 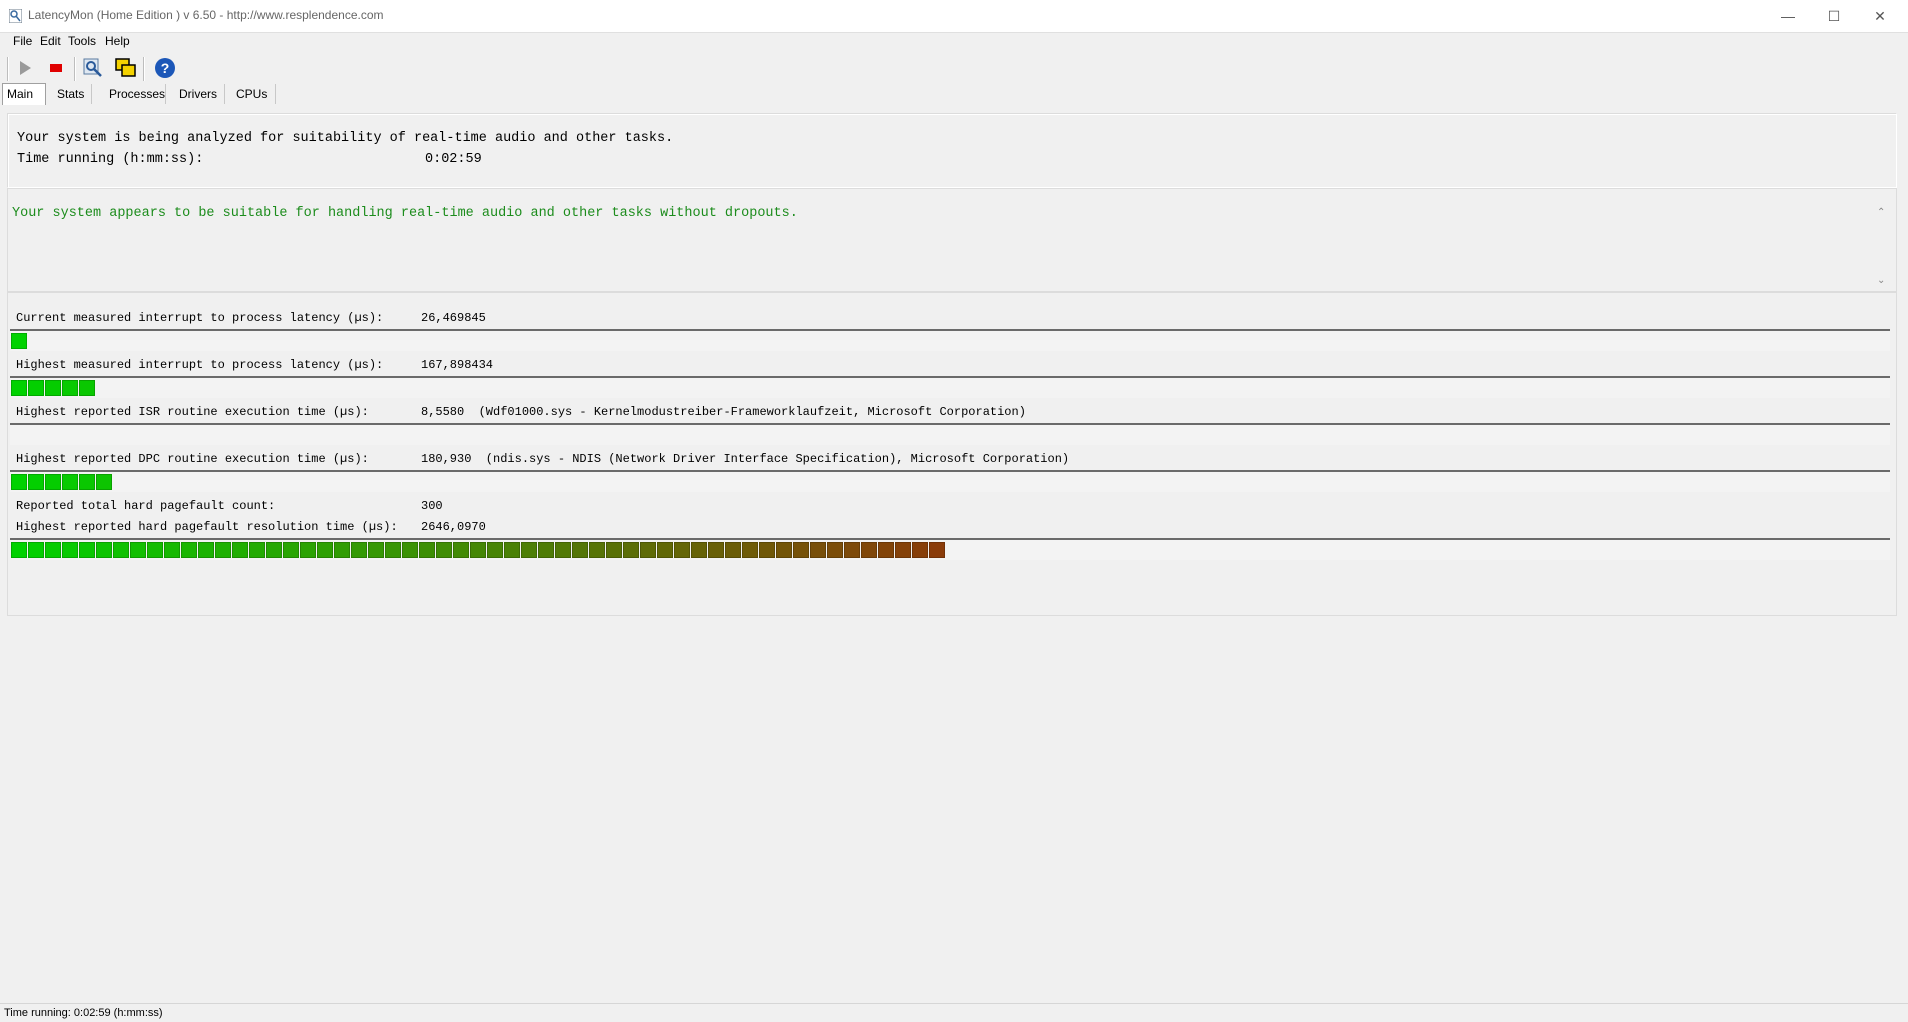 What do you see at coordinates (453, 527) in the screenshot?
I see `pagefault-time-value: 2646,0970` at bounding box center [453, 527].